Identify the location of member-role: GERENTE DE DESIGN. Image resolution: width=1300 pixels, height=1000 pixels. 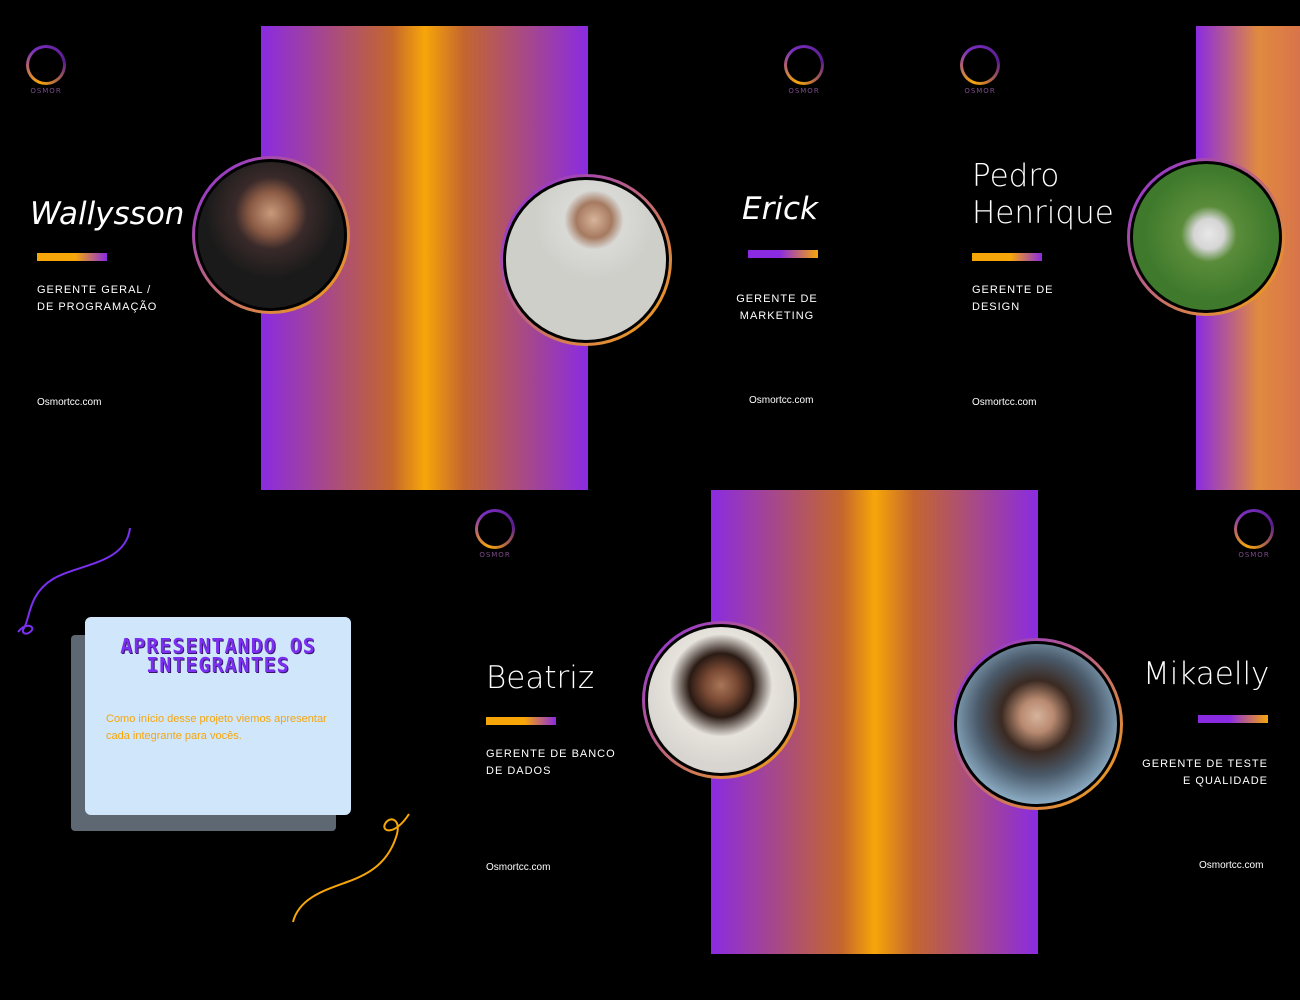
(1013, 298).